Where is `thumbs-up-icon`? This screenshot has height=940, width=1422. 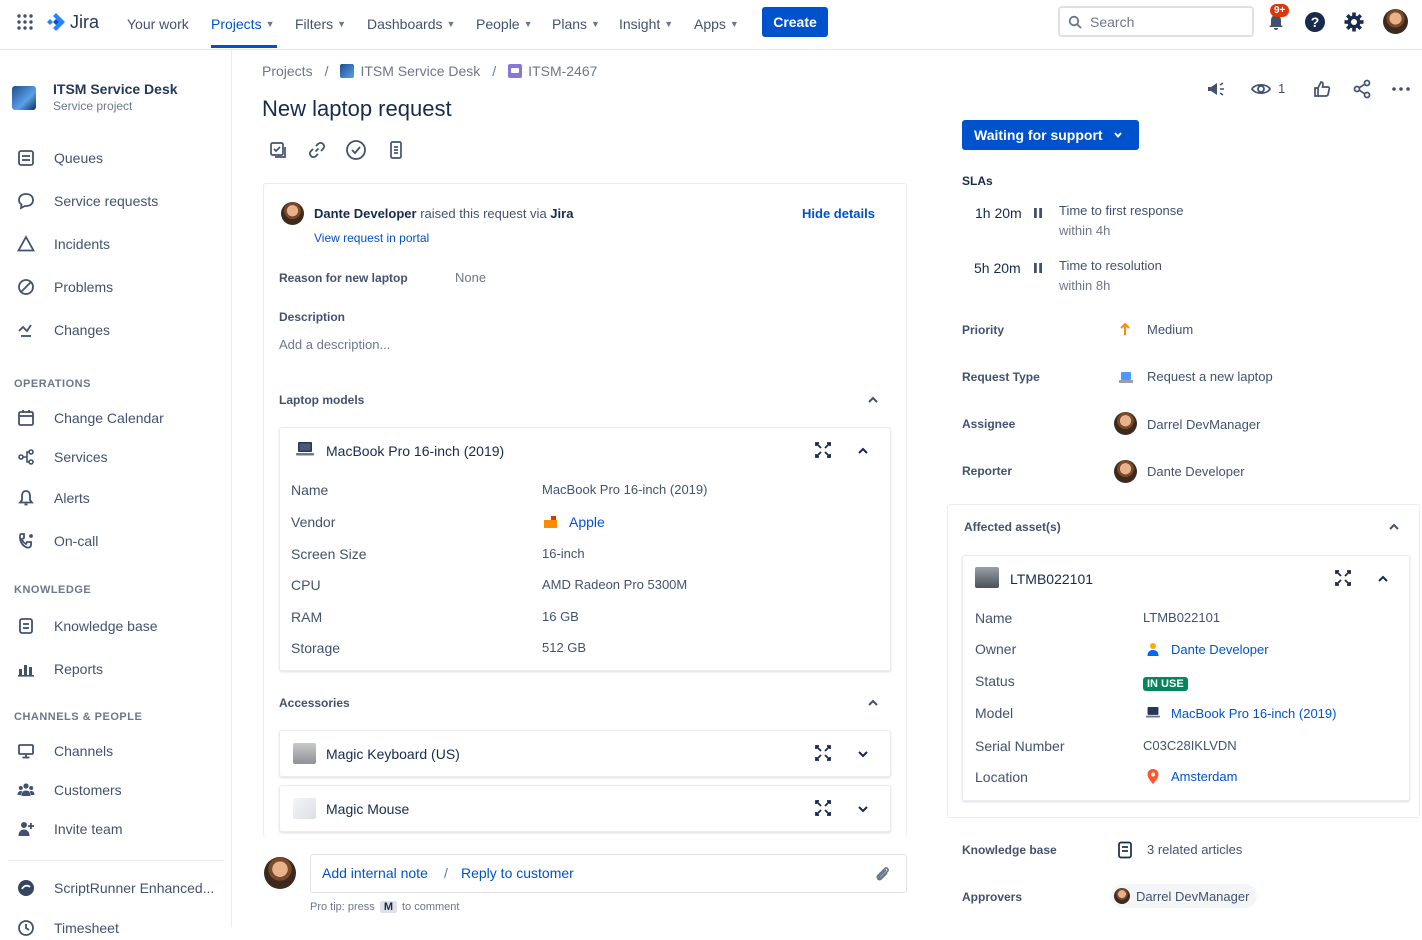 thumbs-up-icon is located at coordinates (1322, 89).